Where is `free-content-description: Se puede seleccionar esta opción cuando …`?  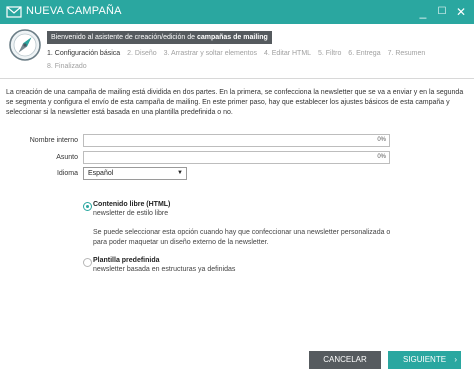
free-content-description: Se puede seleccionar esta opción cuando … is located at coordinates (242, 237).